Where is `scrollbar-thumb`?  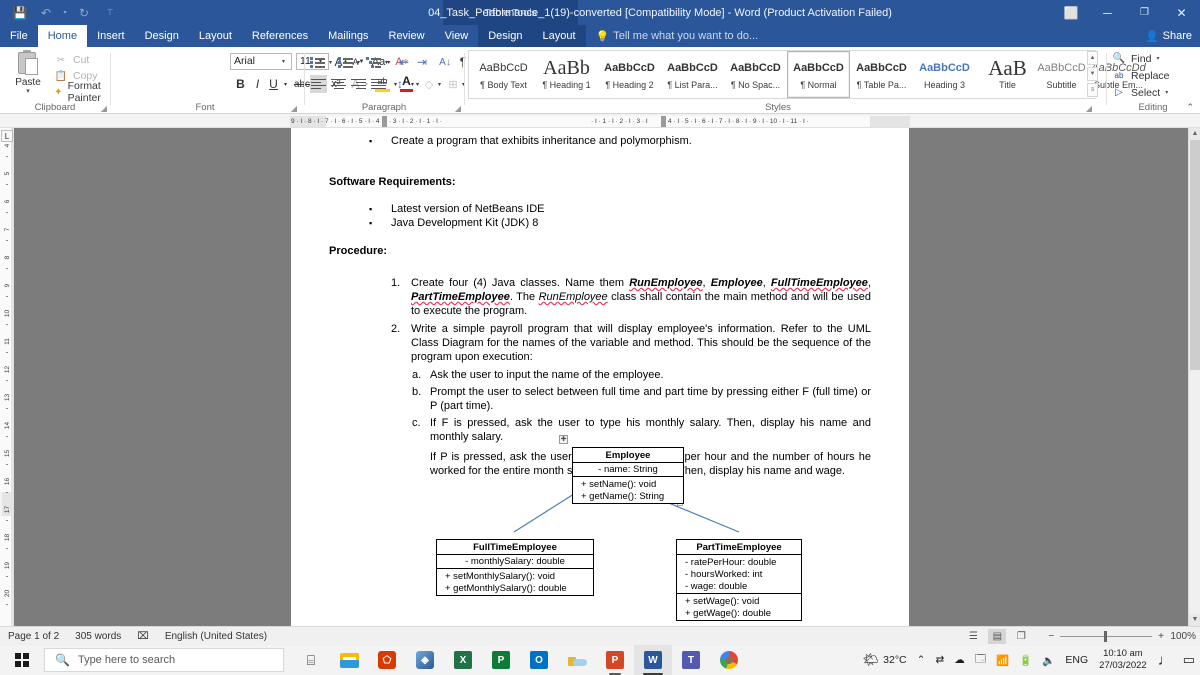 scrollbar-thumb is located at coordinates (1195, 255).